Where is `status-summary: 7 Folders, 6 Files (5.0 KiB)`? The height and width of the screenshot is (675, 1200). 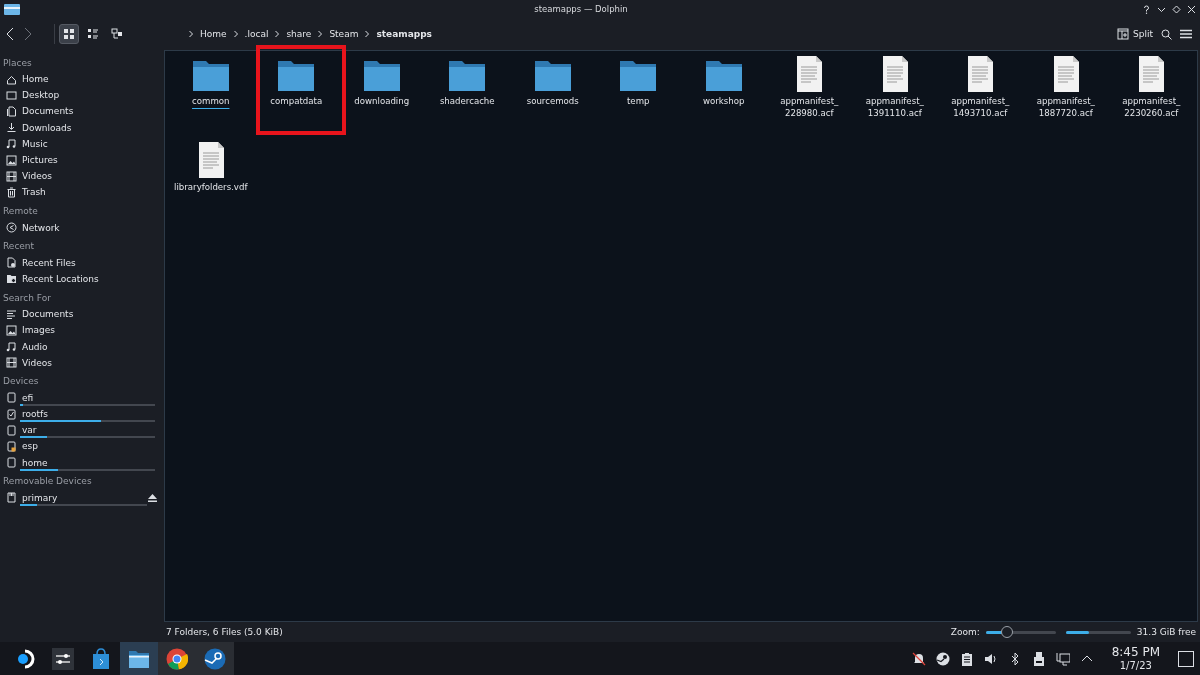
status-summary: 7 Folders, 6 Files (5.0 KiB) is located at coordinates (225, 632).